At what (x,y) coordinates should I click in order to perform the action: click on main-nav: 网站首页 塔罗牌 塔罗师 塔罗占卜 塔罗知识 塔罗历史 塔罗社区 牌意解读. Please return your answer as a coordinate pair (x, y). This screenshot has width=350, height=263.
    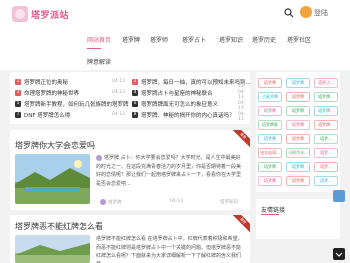
    Looking at the image, I should click on (175, 50).